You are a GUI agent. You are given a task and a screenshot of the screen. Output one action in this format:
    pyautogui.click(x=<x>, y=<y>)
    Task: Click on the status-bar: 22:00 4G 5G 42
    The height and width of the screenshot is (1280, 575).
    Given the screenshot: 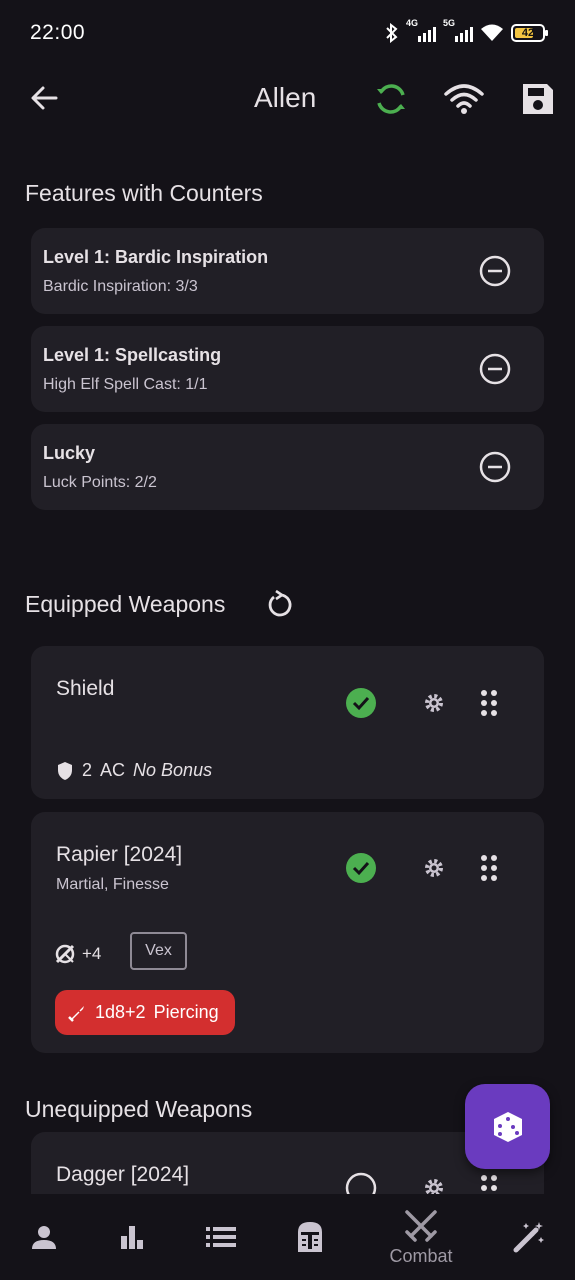 What is the action you would take?
    pyautogui.click(x=287, y=33)
    